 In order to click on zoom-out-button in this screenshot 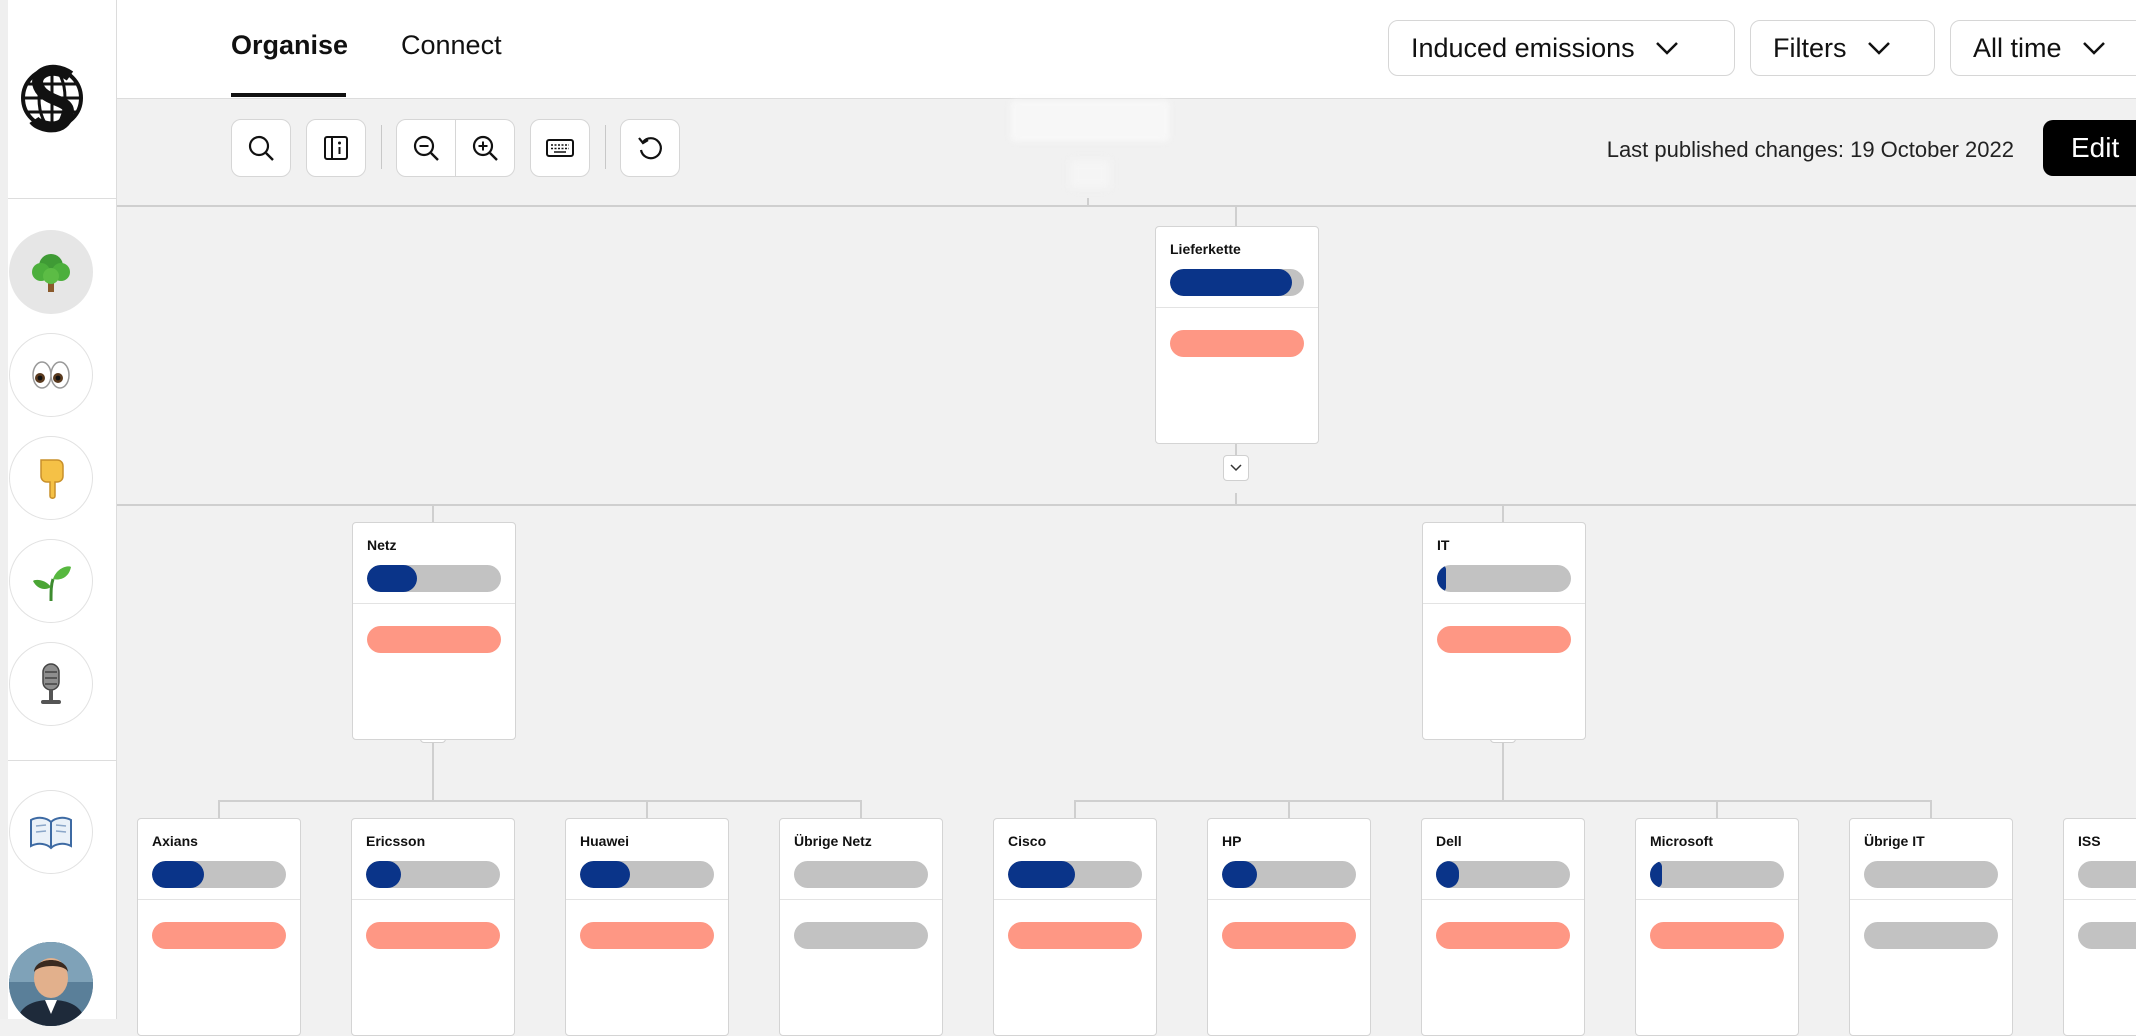, I will do `click(426, 148)`.